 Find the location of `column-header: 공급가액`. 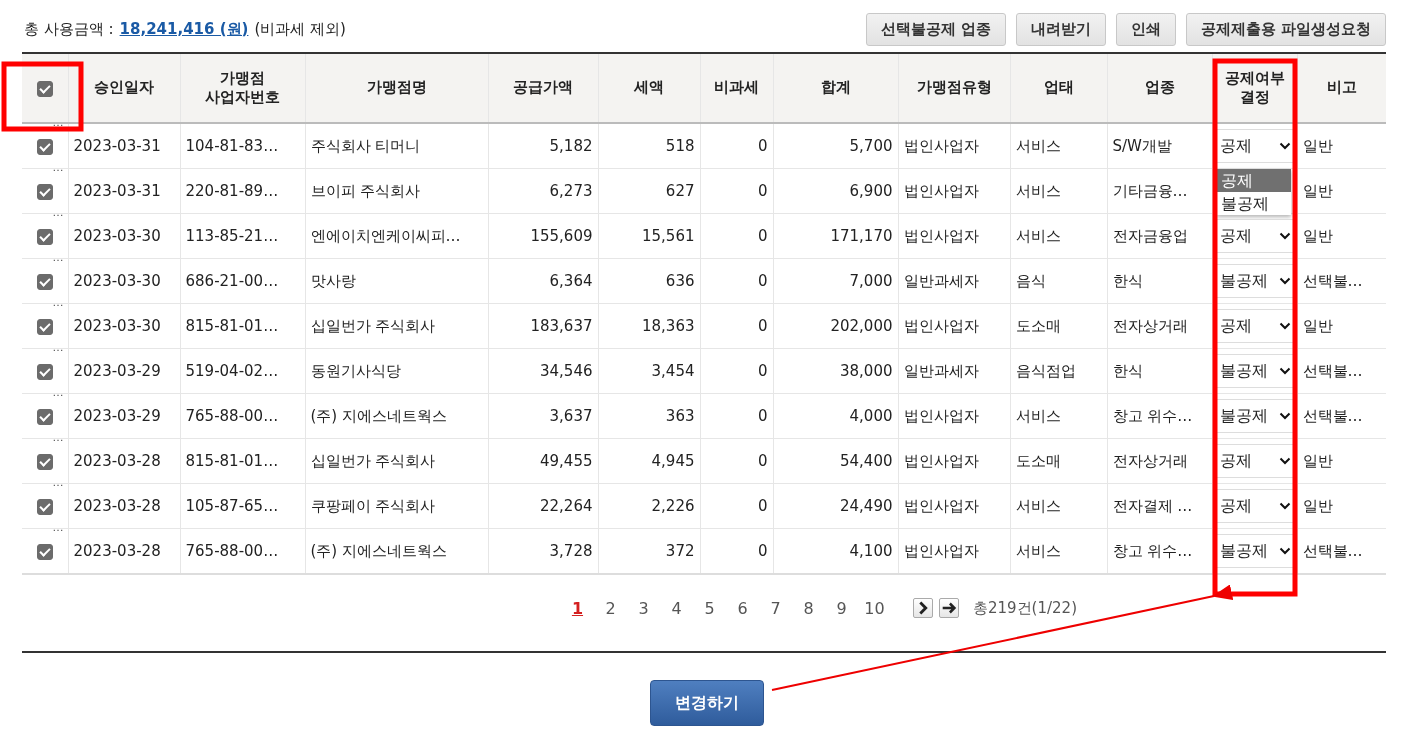

column-header: 공급가액 is located at coordinates (543, 87).